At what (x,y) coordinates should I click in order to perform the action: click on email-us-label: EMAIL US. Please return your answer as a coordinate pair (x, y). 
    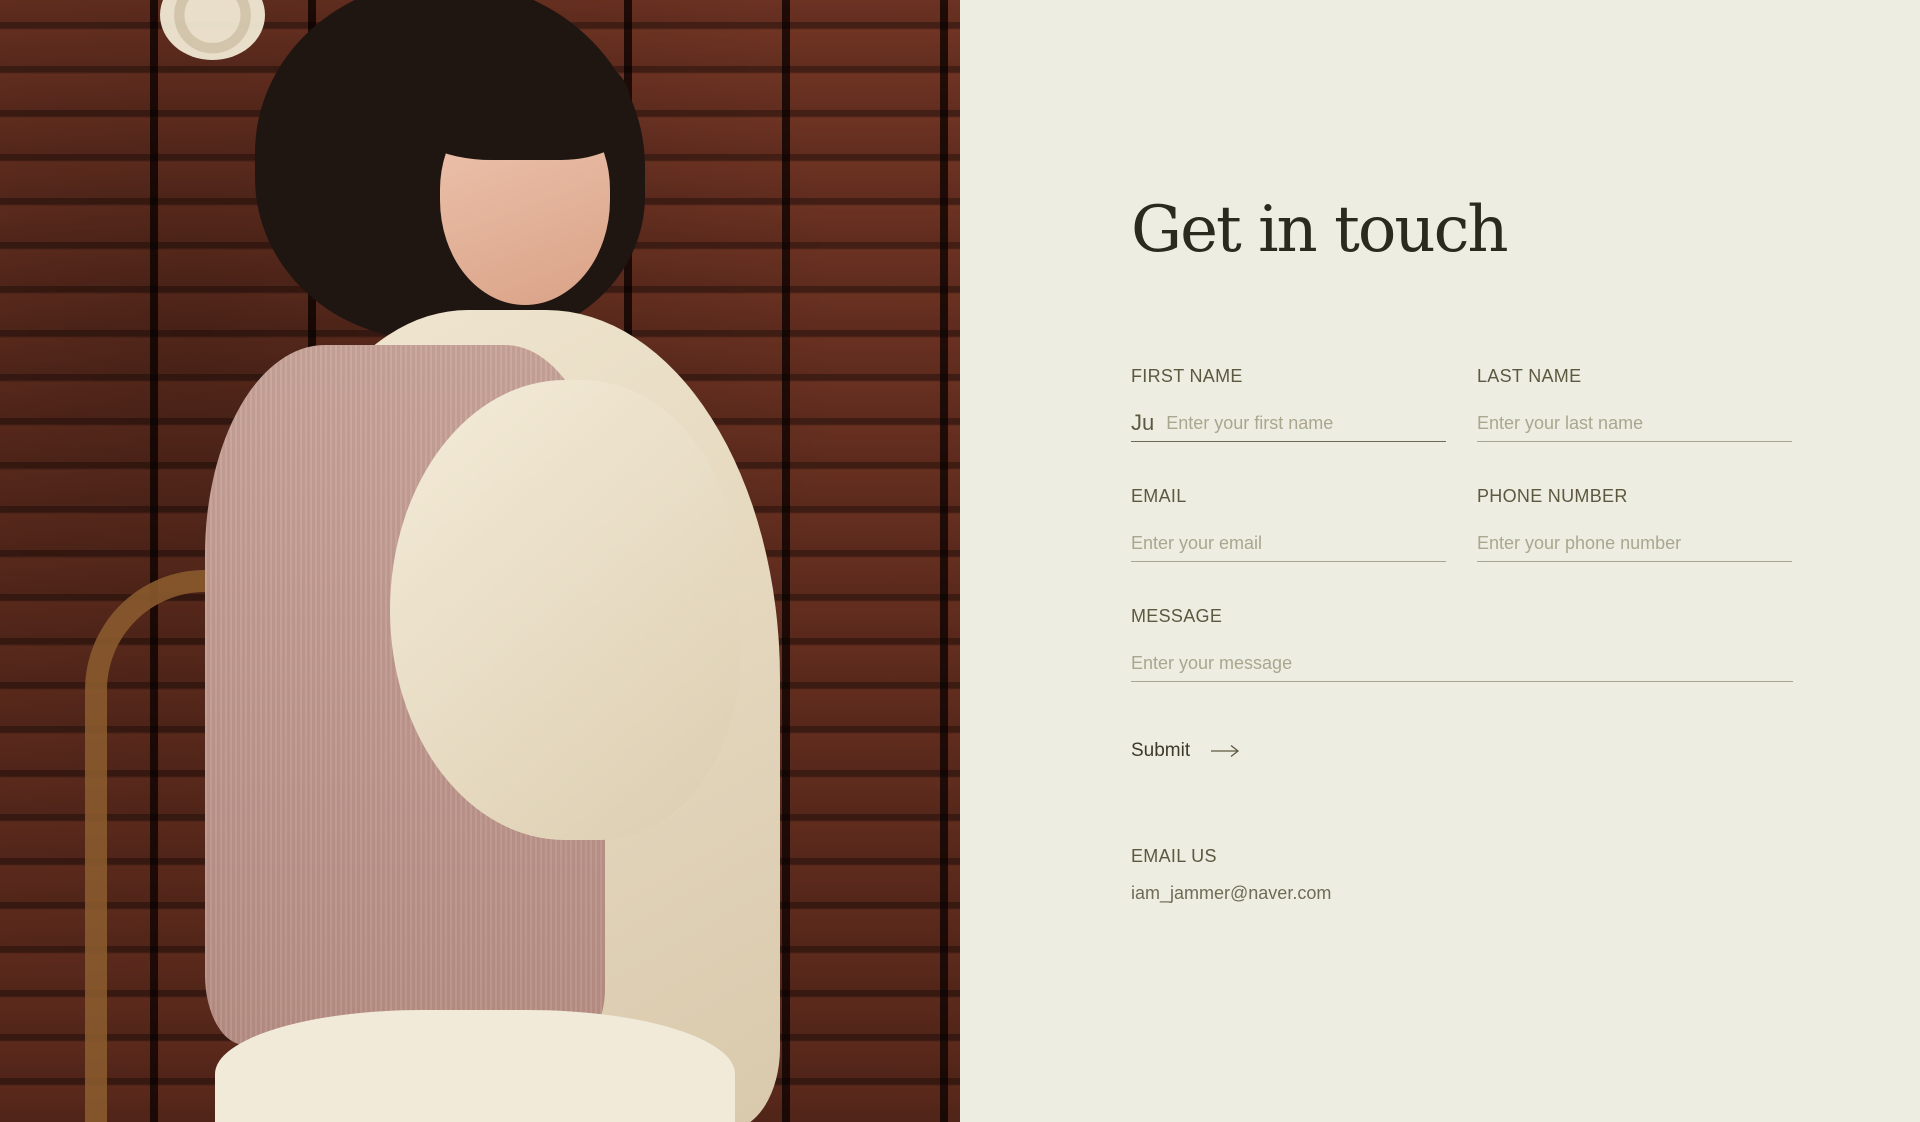
    Looking at the image, I should click on (1174, 856).